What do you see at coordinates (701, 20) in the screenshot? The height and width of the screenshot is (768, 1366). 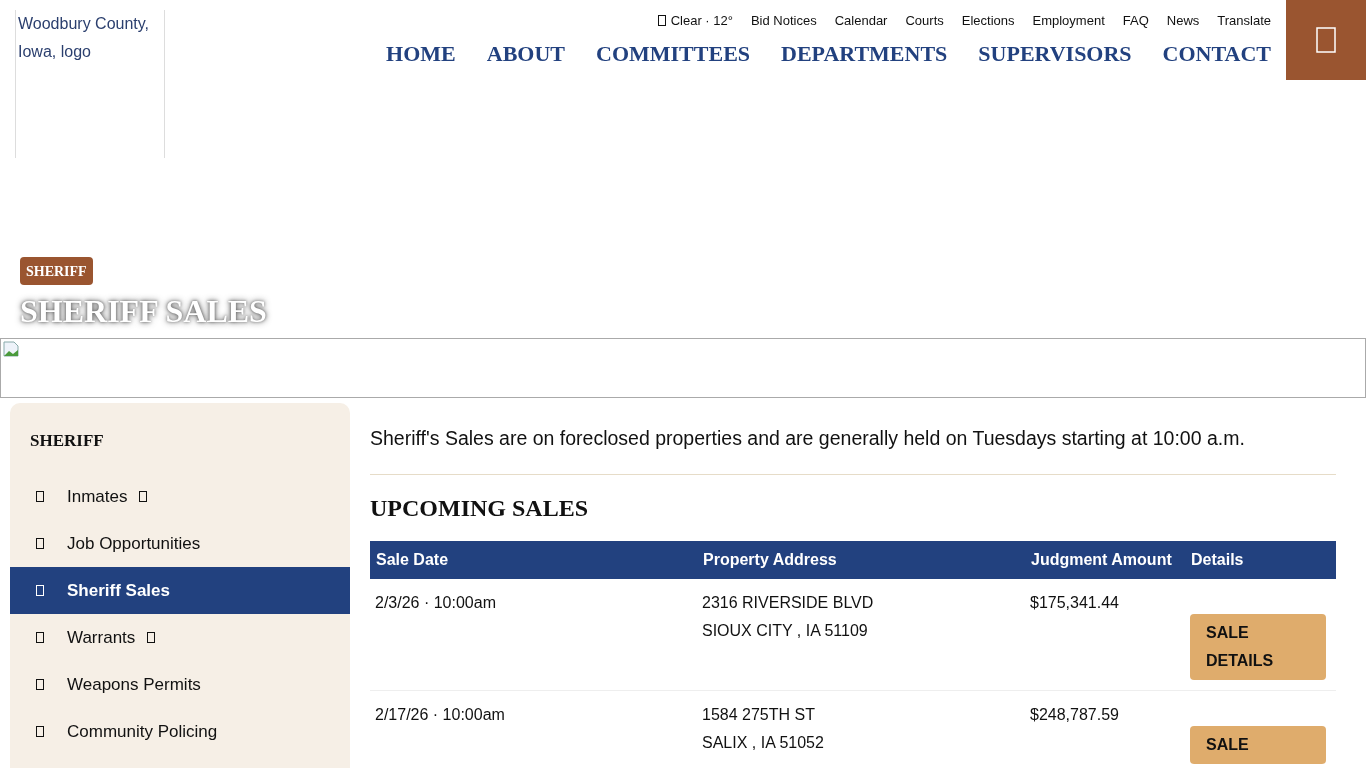 I see `weather-link: Clear · 12°` at bounding box center [701, 20].